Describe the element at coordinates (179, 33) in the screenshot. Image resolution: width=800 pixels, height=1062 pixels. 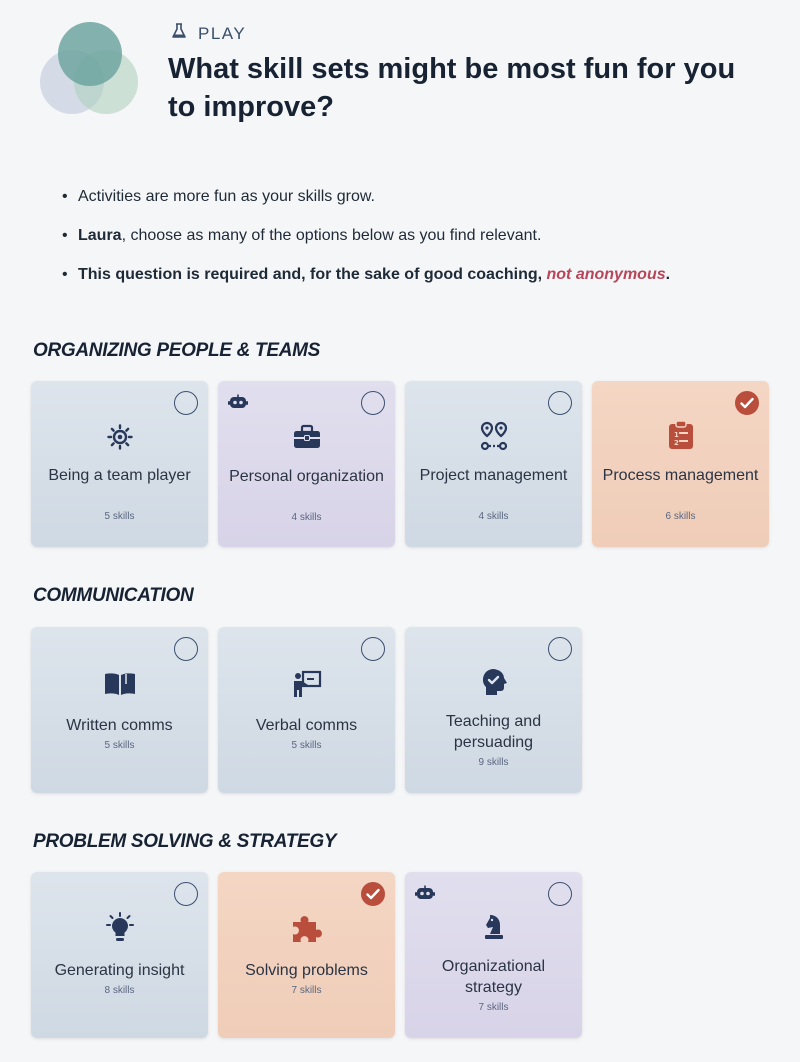
I see `flask-icon` at that location.